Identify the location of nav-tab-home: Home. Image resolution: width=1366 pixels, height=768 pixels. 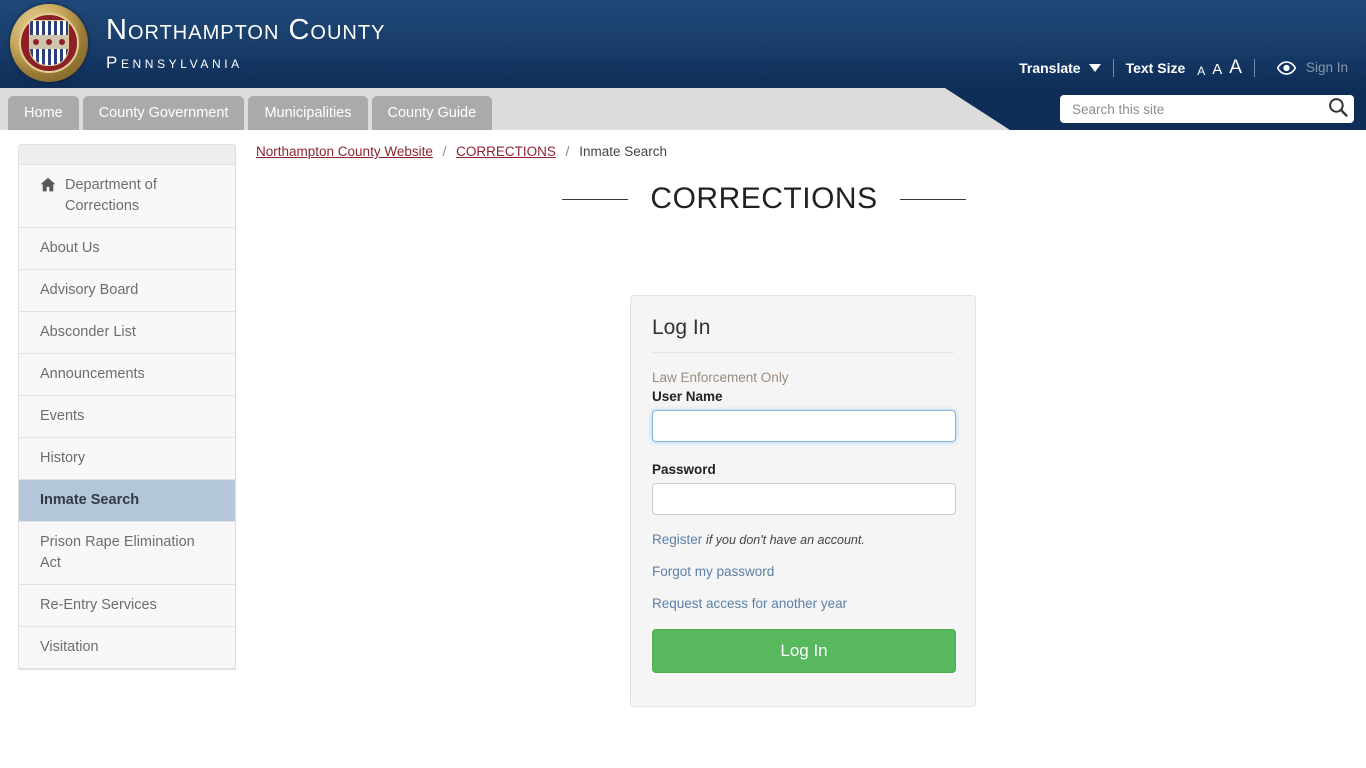
(43, 113).